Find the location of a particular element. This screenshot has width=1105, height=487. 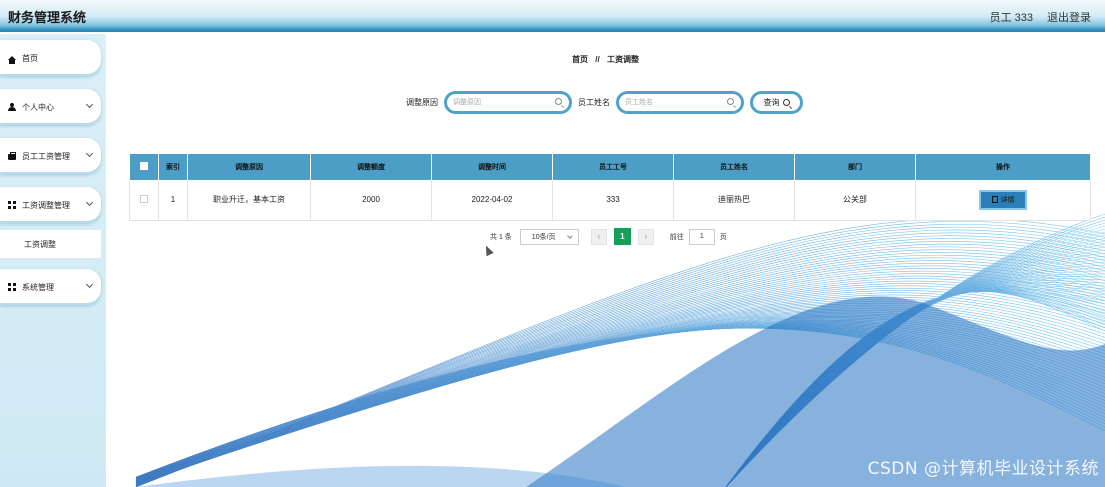

app-title: 财务管理系统 is located at coordinates (47, 17).